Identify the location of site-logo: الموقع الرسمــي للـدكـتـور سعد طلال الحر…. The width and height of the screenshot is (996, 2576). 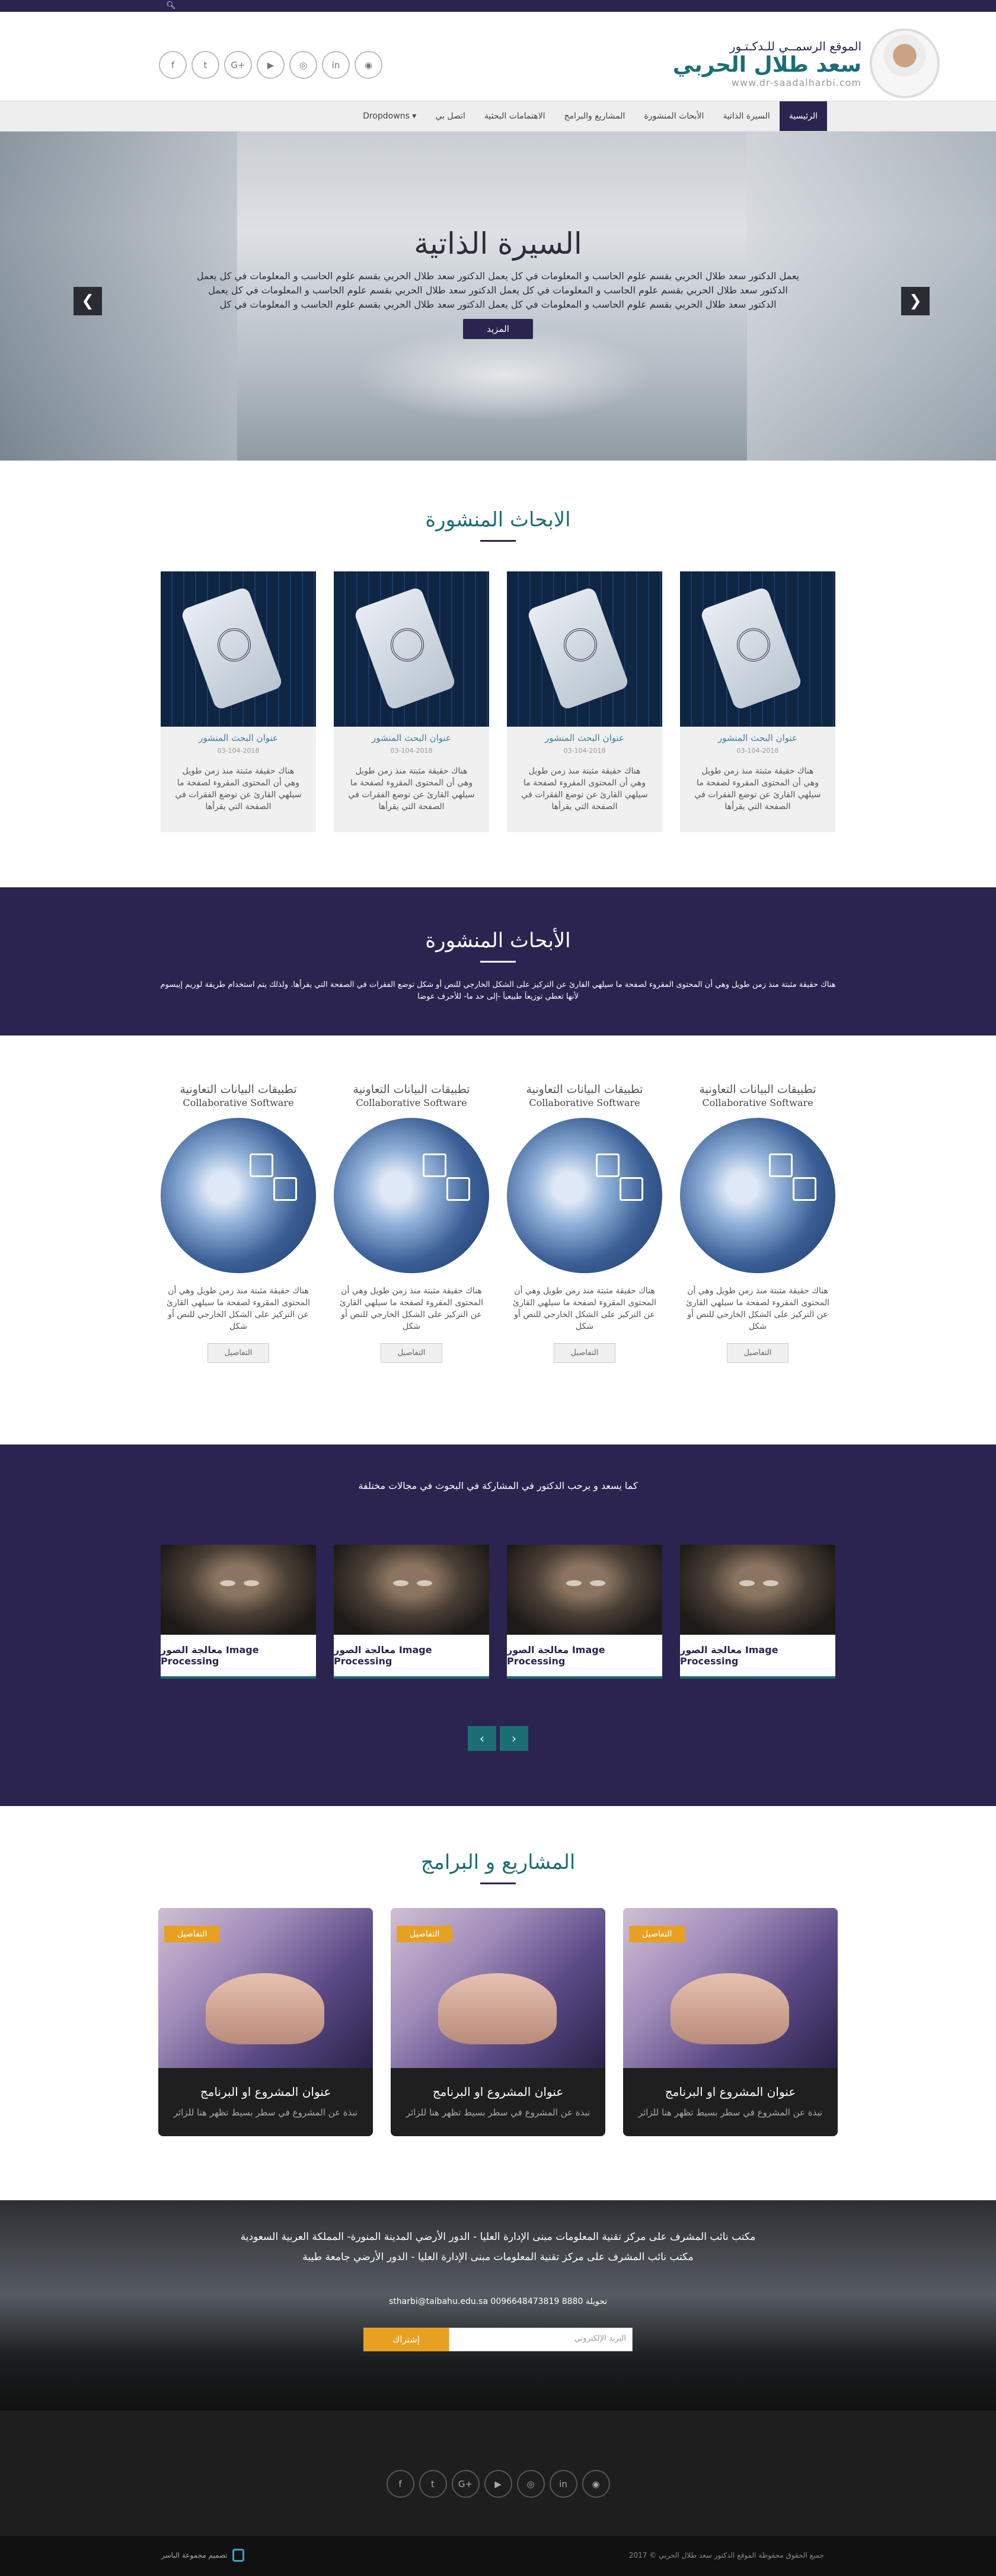
(807, 63).